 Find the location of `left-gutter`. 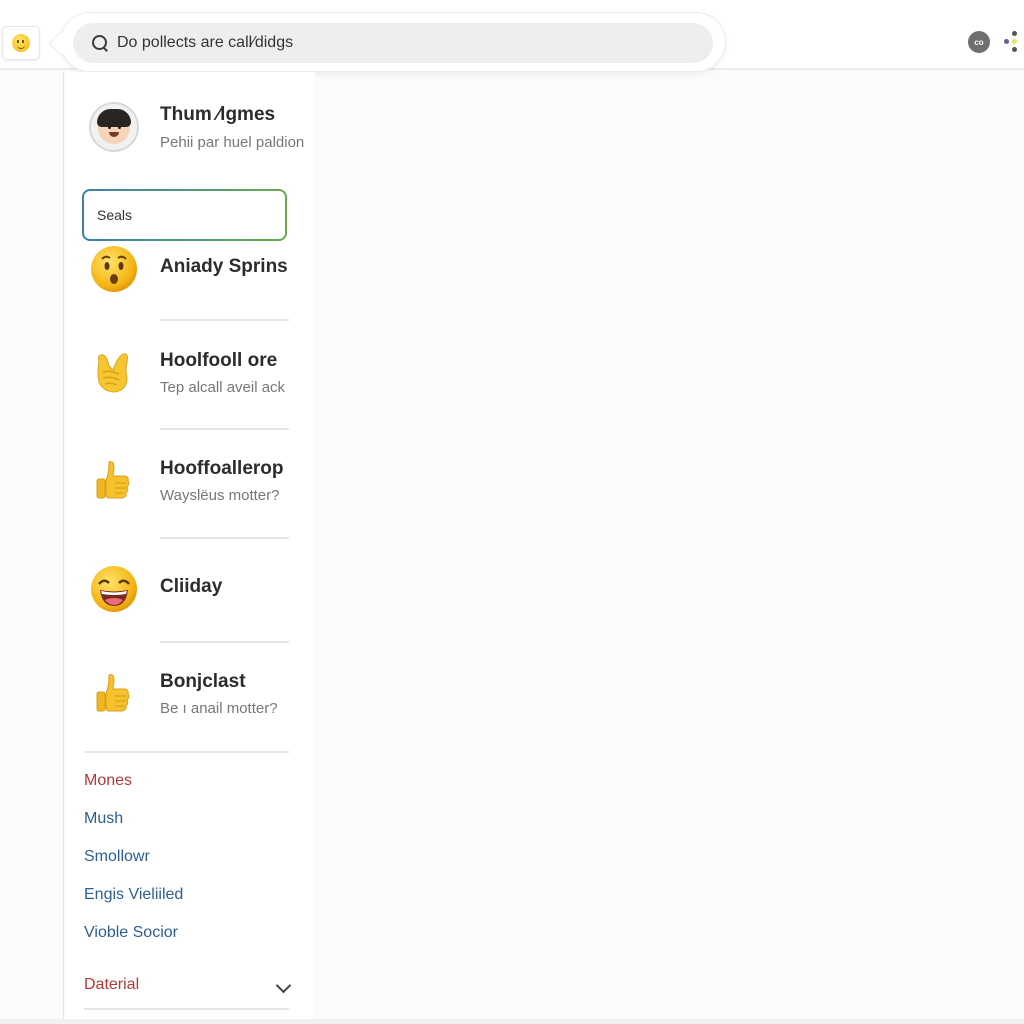

left-gutter is located at coordinates (32, 548).